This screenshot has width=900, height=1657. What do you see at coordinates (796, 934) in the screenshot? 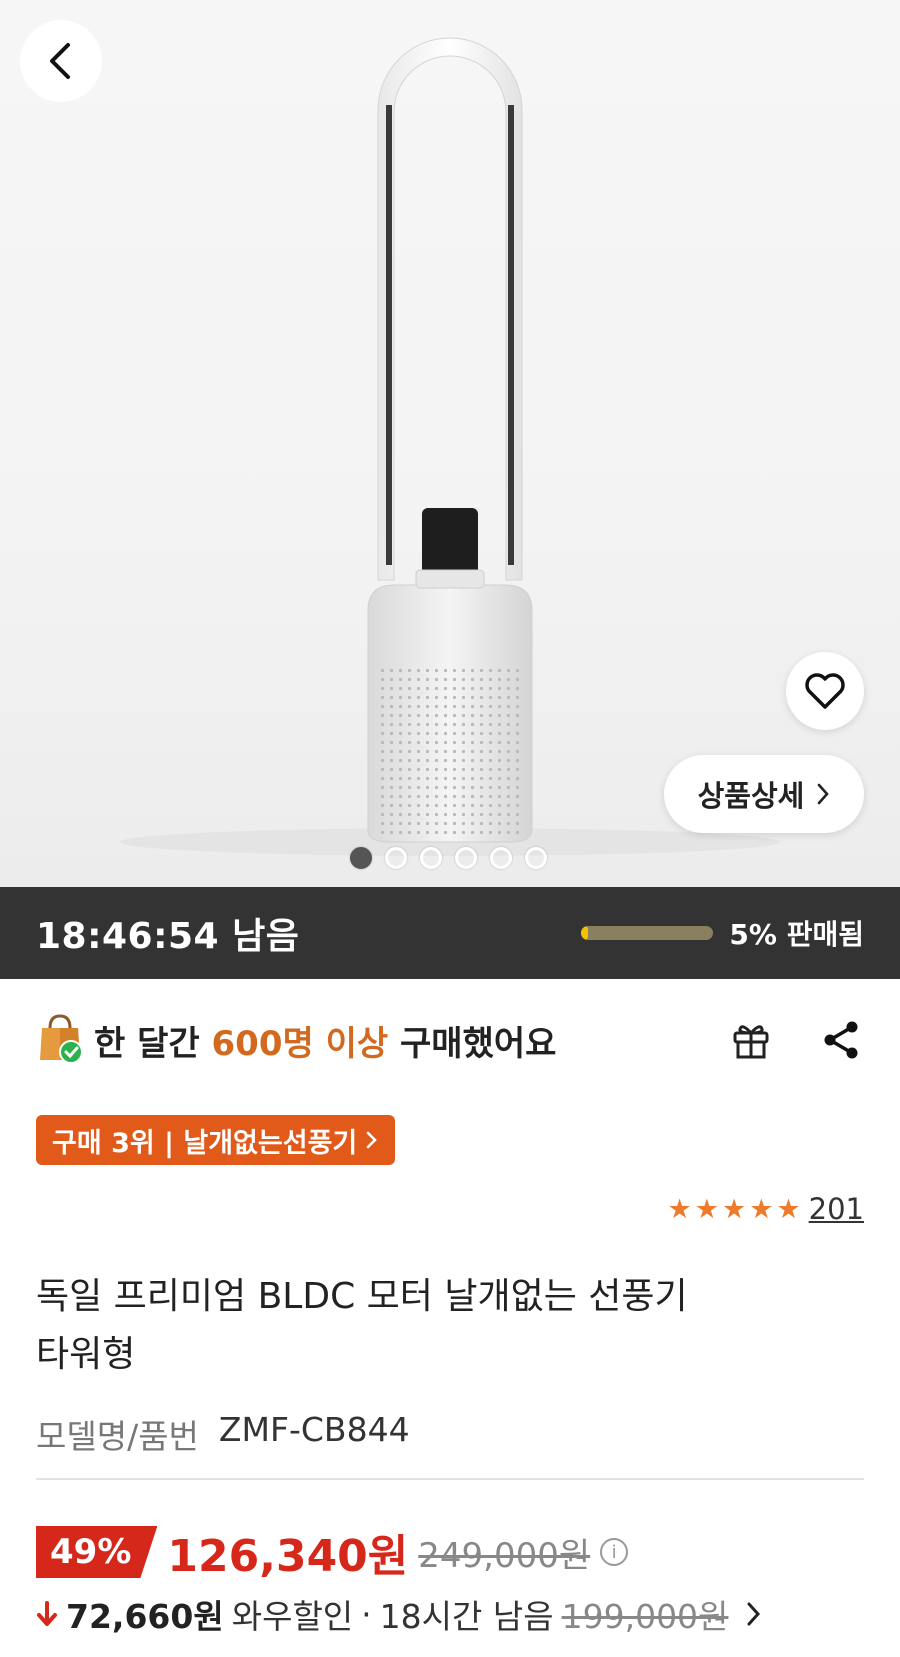
I see `sold-percentage: 5% 판매됨` at bounding box center [796, 934].